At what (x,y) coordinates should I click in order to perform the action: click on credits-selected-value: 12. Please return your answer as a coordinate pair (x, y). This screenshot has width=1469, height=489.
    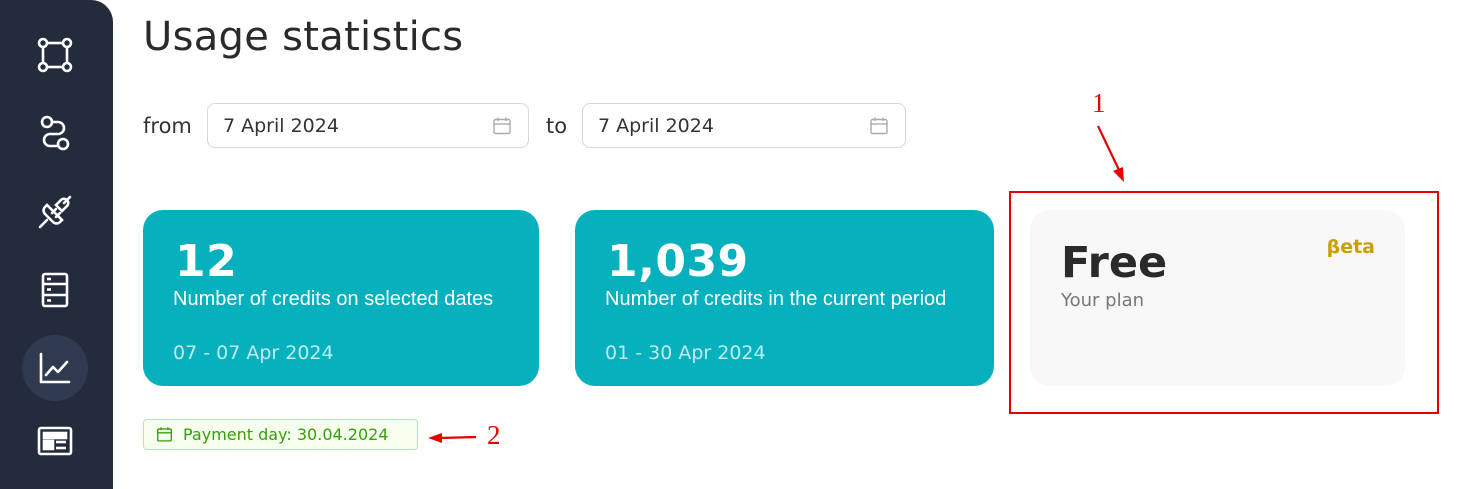
    Looking at the image, I should click on (206, 261).